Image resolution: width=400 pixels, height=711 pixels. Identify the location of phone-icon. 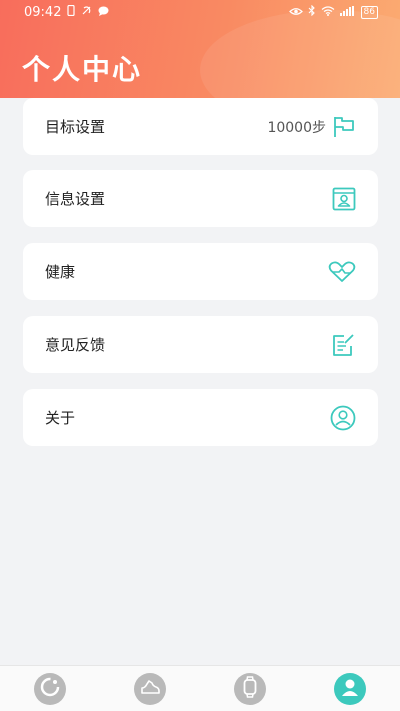
(71, 12).